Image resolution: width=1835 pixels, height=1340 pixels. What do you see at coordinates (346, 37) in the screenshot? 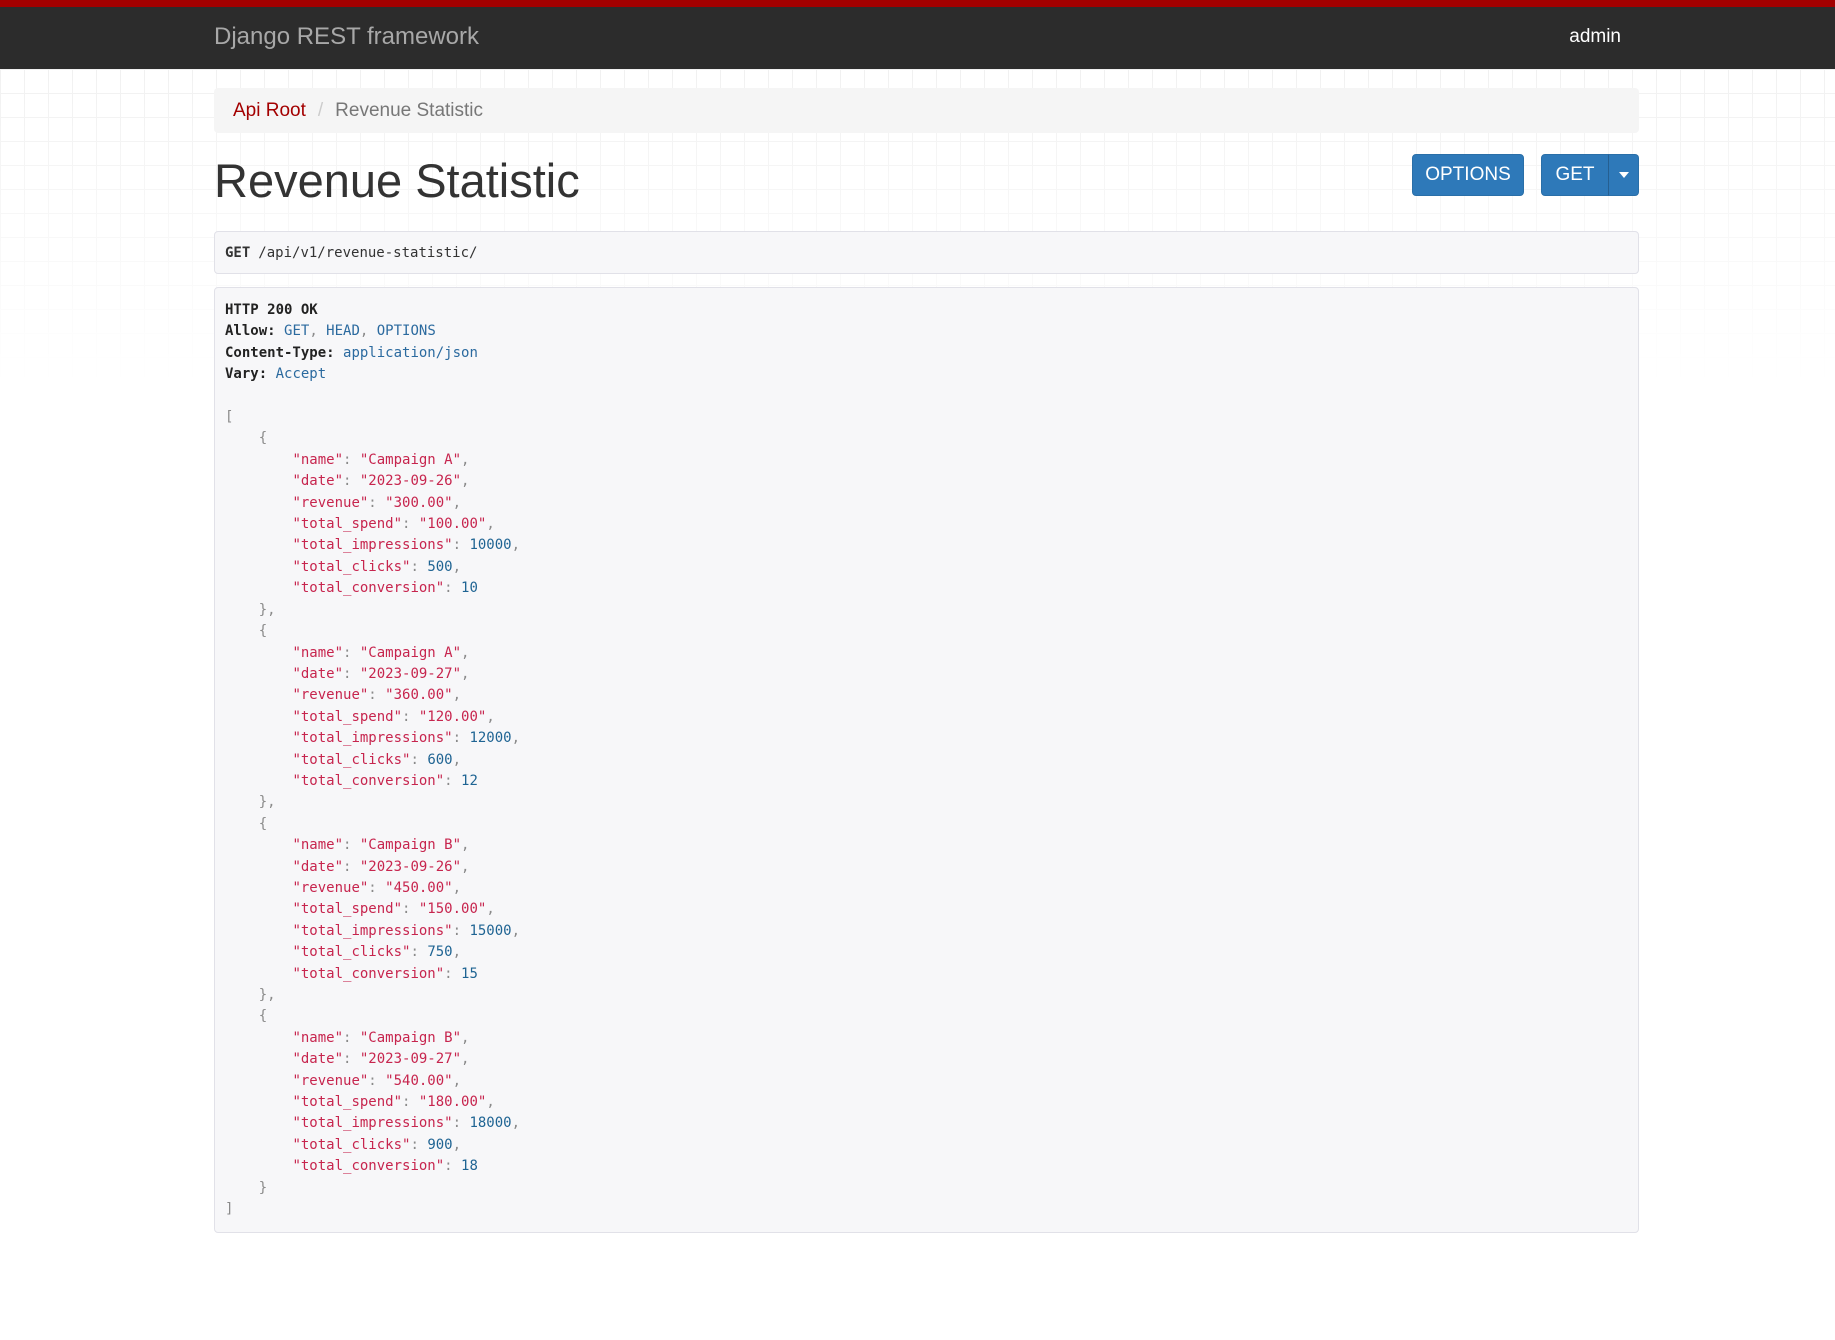
I see `brand-link: Django REST framework` at bounding box center [346, 37].